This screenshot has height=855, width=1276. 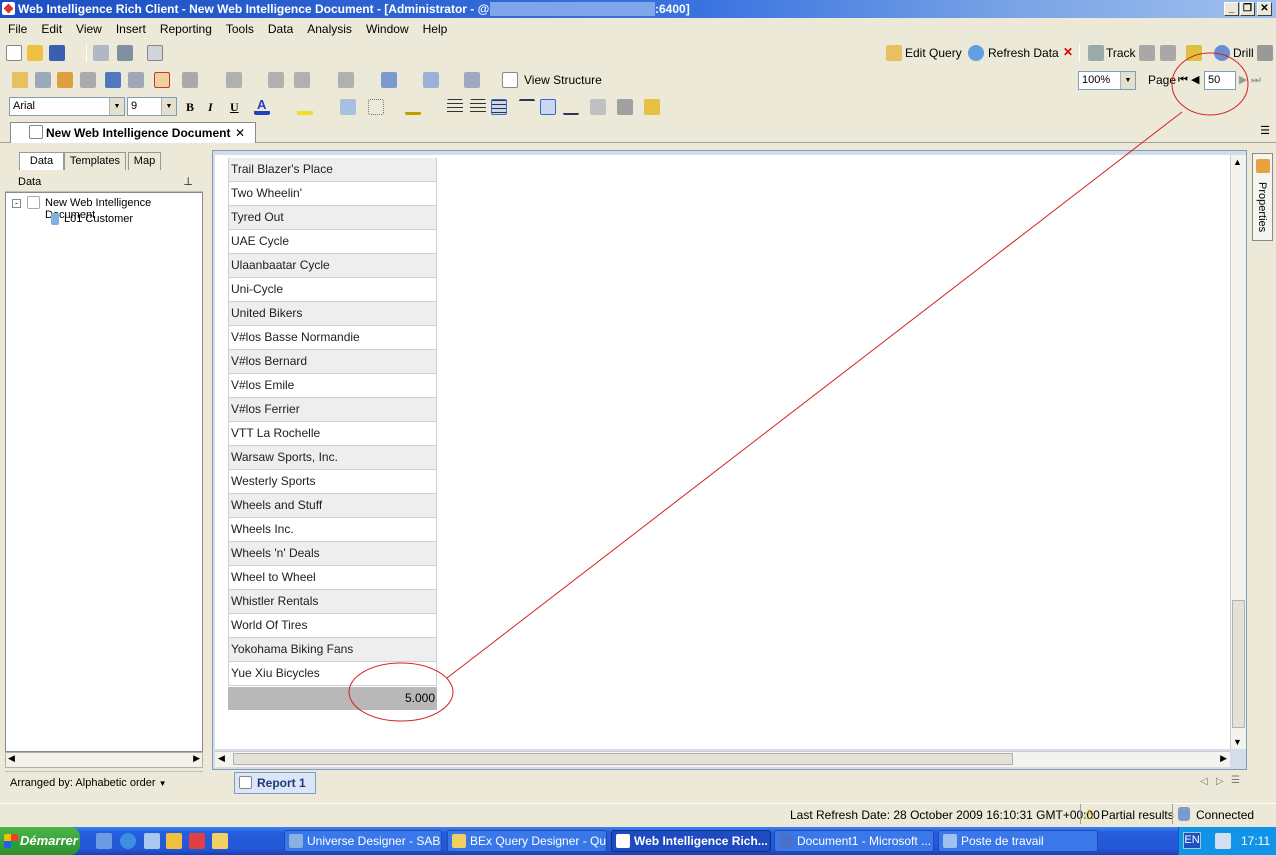 I want to click on task-poste-de-travail: Poste de travail, so click(x=1018, y=841).